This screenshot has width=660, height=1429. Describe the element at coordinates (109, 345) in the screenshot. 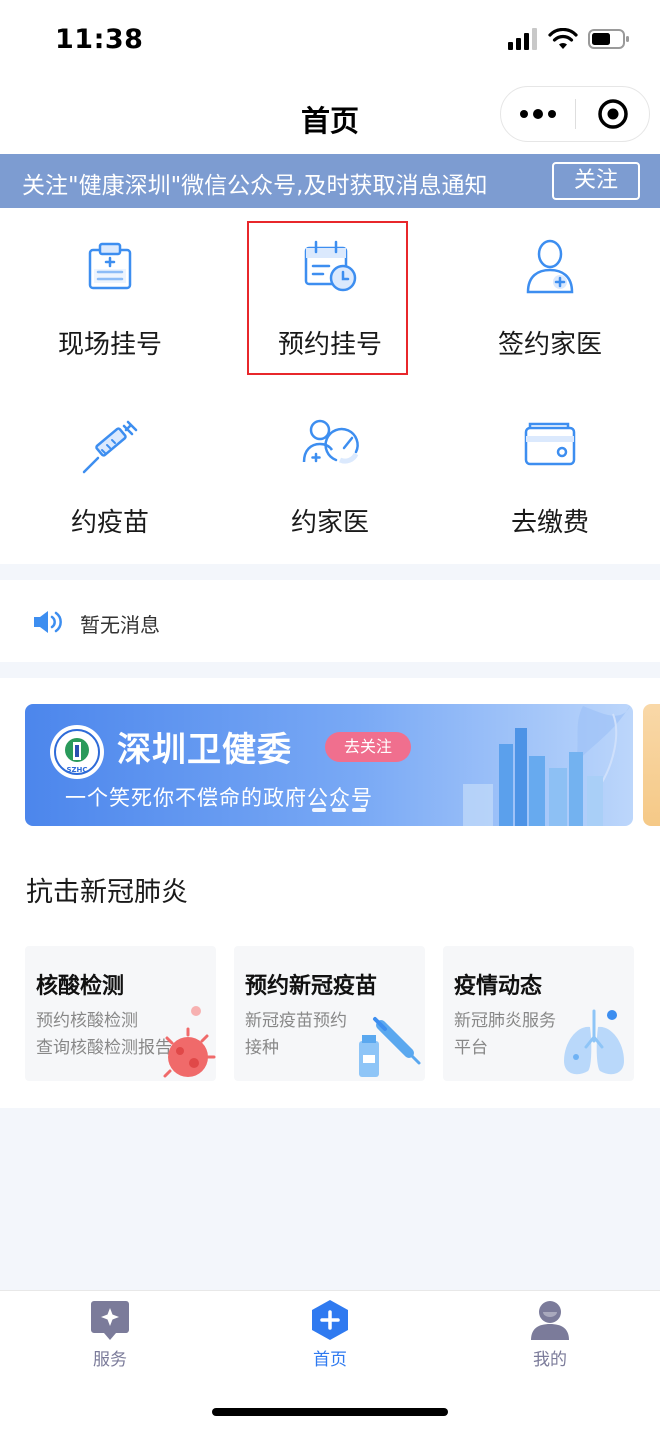

I see `service-label: 现场挂号` at that location.